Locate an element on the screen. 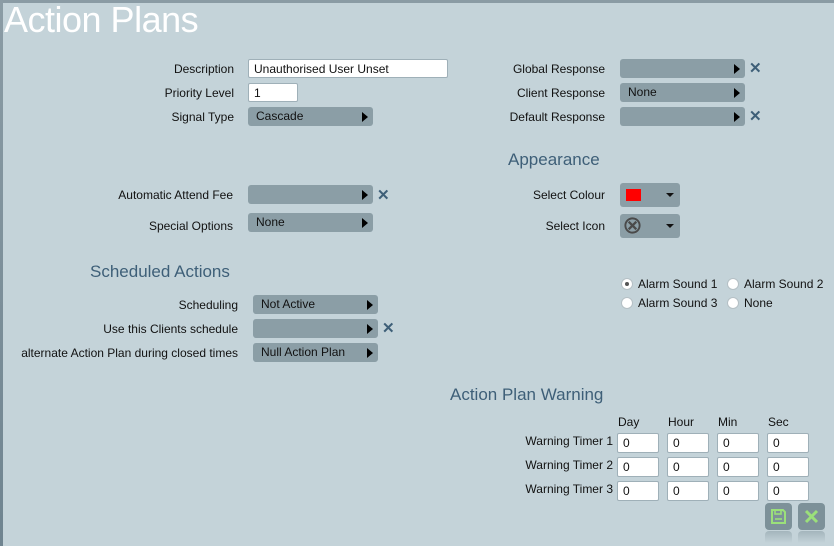 This screenshot has width=834, height=546. scheduled-actions-title: Scheduled Actions is located at coordinates (160, 271).